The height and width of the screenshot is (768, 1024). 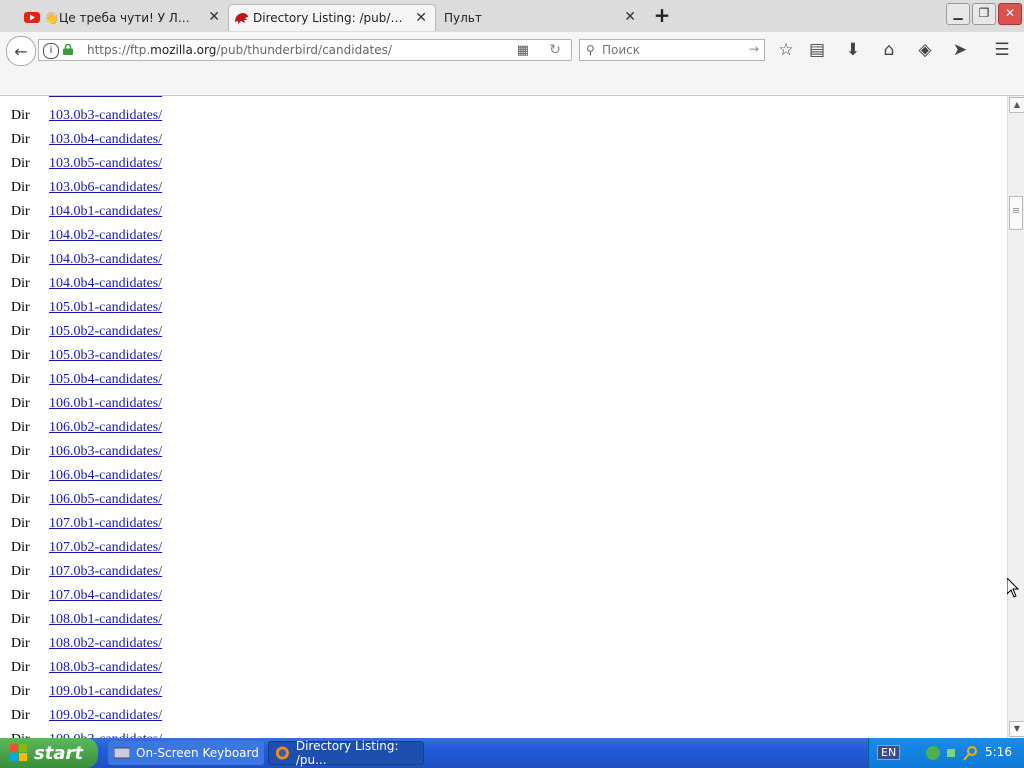 I want to click on download-icon: ⬇, so click(x=853, y=50).